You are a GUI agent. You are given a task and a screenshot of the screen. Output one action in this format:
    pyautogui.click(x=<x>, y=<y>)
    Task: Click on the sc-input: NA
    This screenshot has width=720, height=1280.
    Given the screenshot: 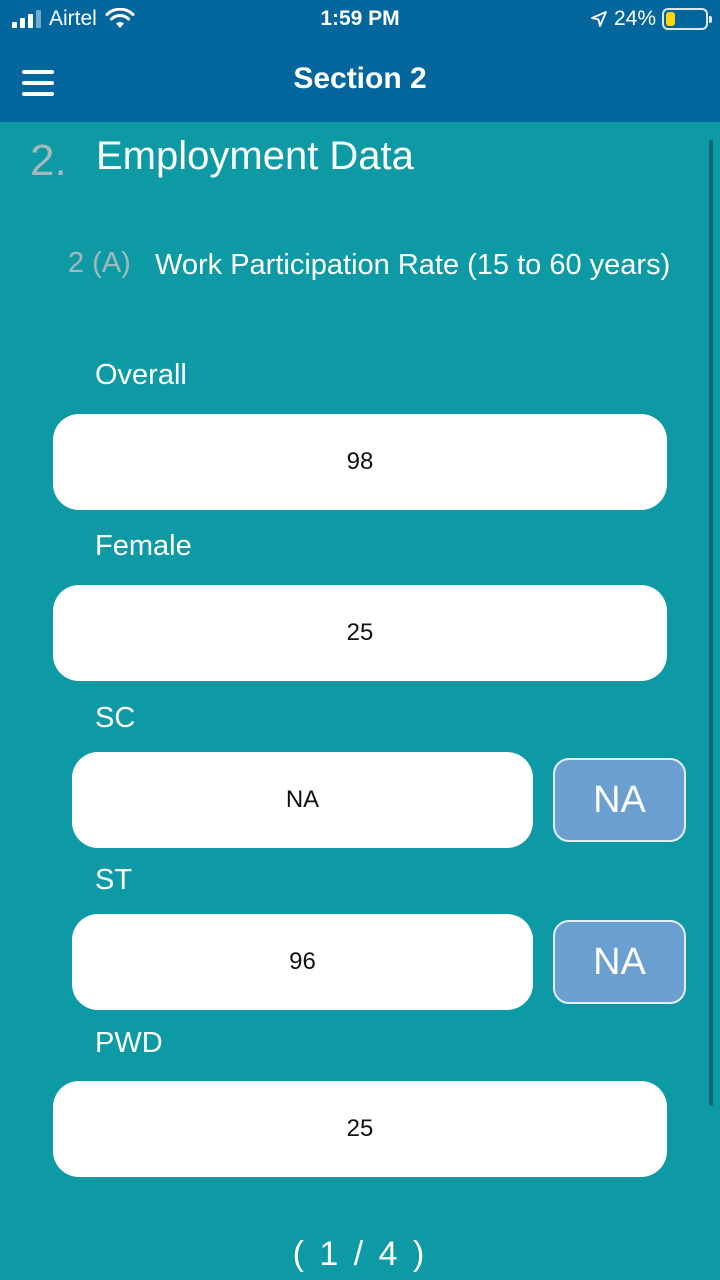 What is the action you would take?
    pyautogui.click(x=302, y=800)
    